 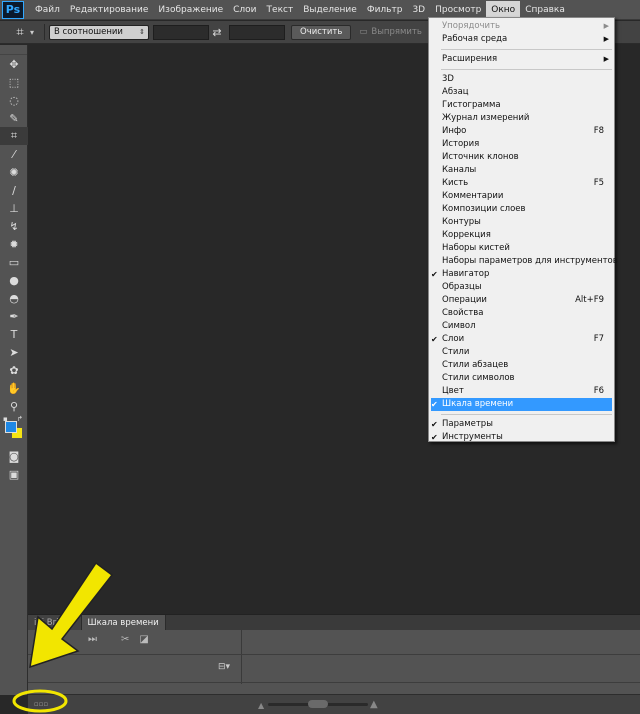 I want to click on pen-tool-icon: ✒, so click(x=14, y=316).